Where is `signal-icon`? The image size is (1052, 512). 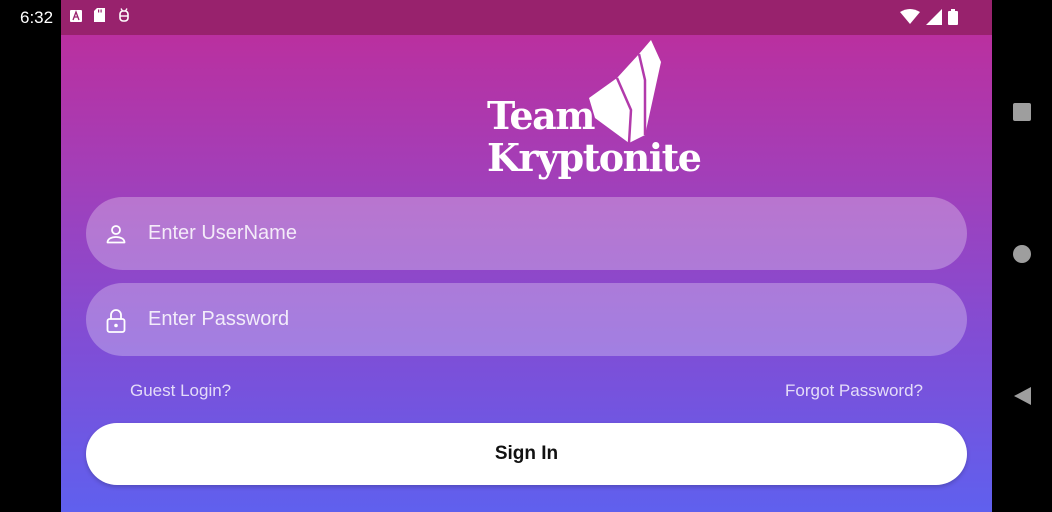 signal-icon is located at coordinates (934, 19).